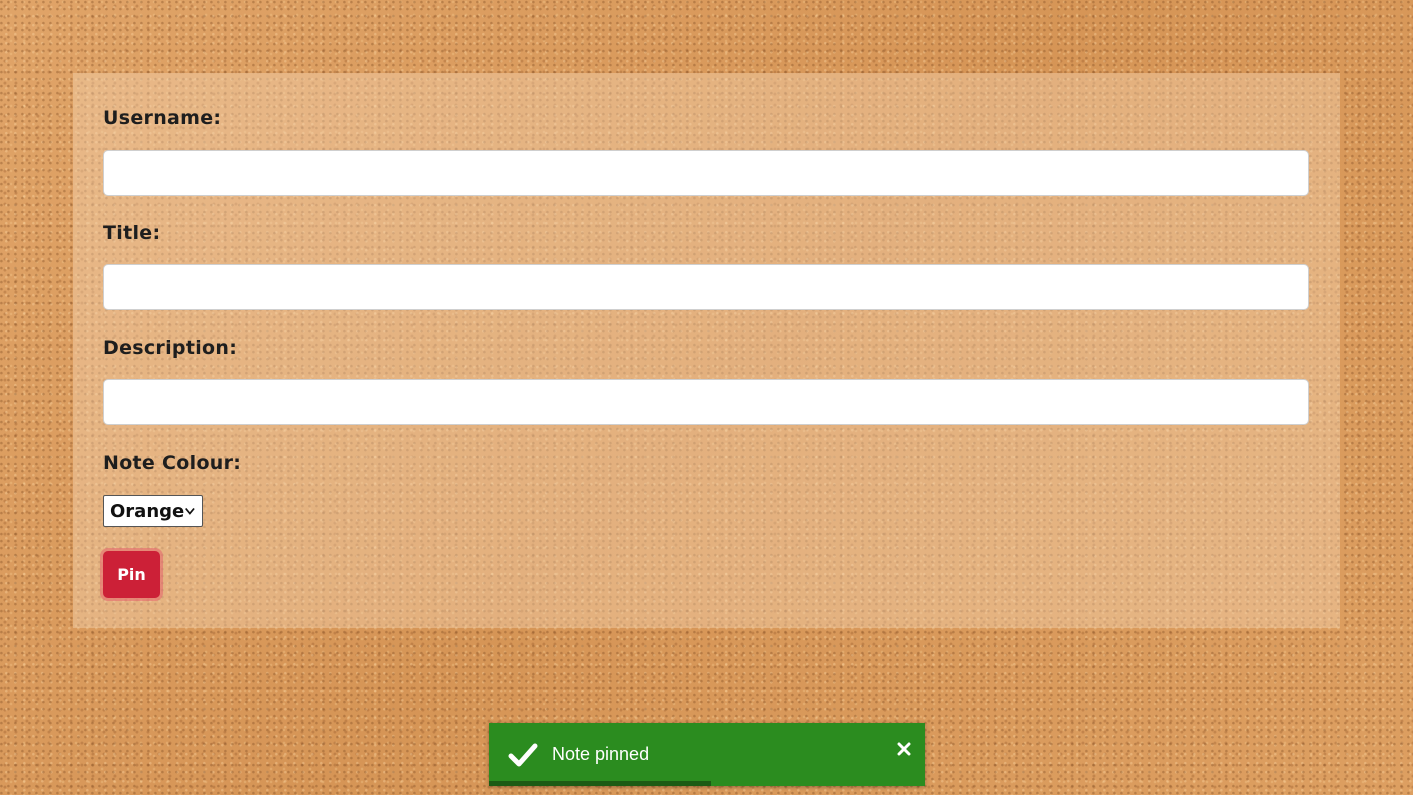  What do you see at coordinates (162, 118) in the screenshot?
I see `username-label: Username:` at bounding box center [162, 118].